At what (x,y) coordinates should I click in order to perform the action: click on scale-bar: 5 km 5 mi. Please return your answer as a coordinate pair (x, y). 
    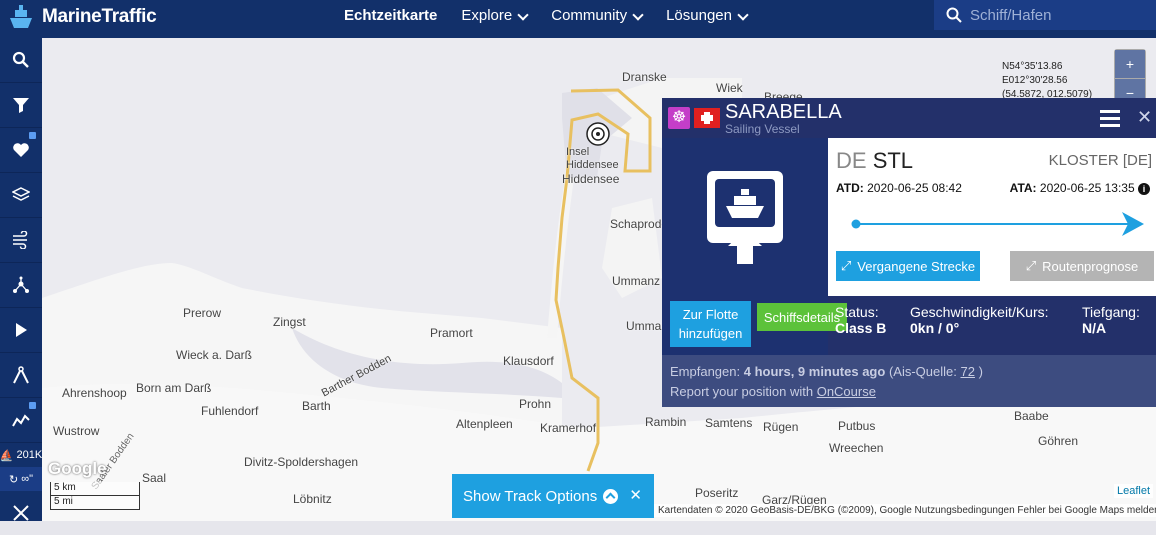
    Looking at the image, I should click on (95, 496).